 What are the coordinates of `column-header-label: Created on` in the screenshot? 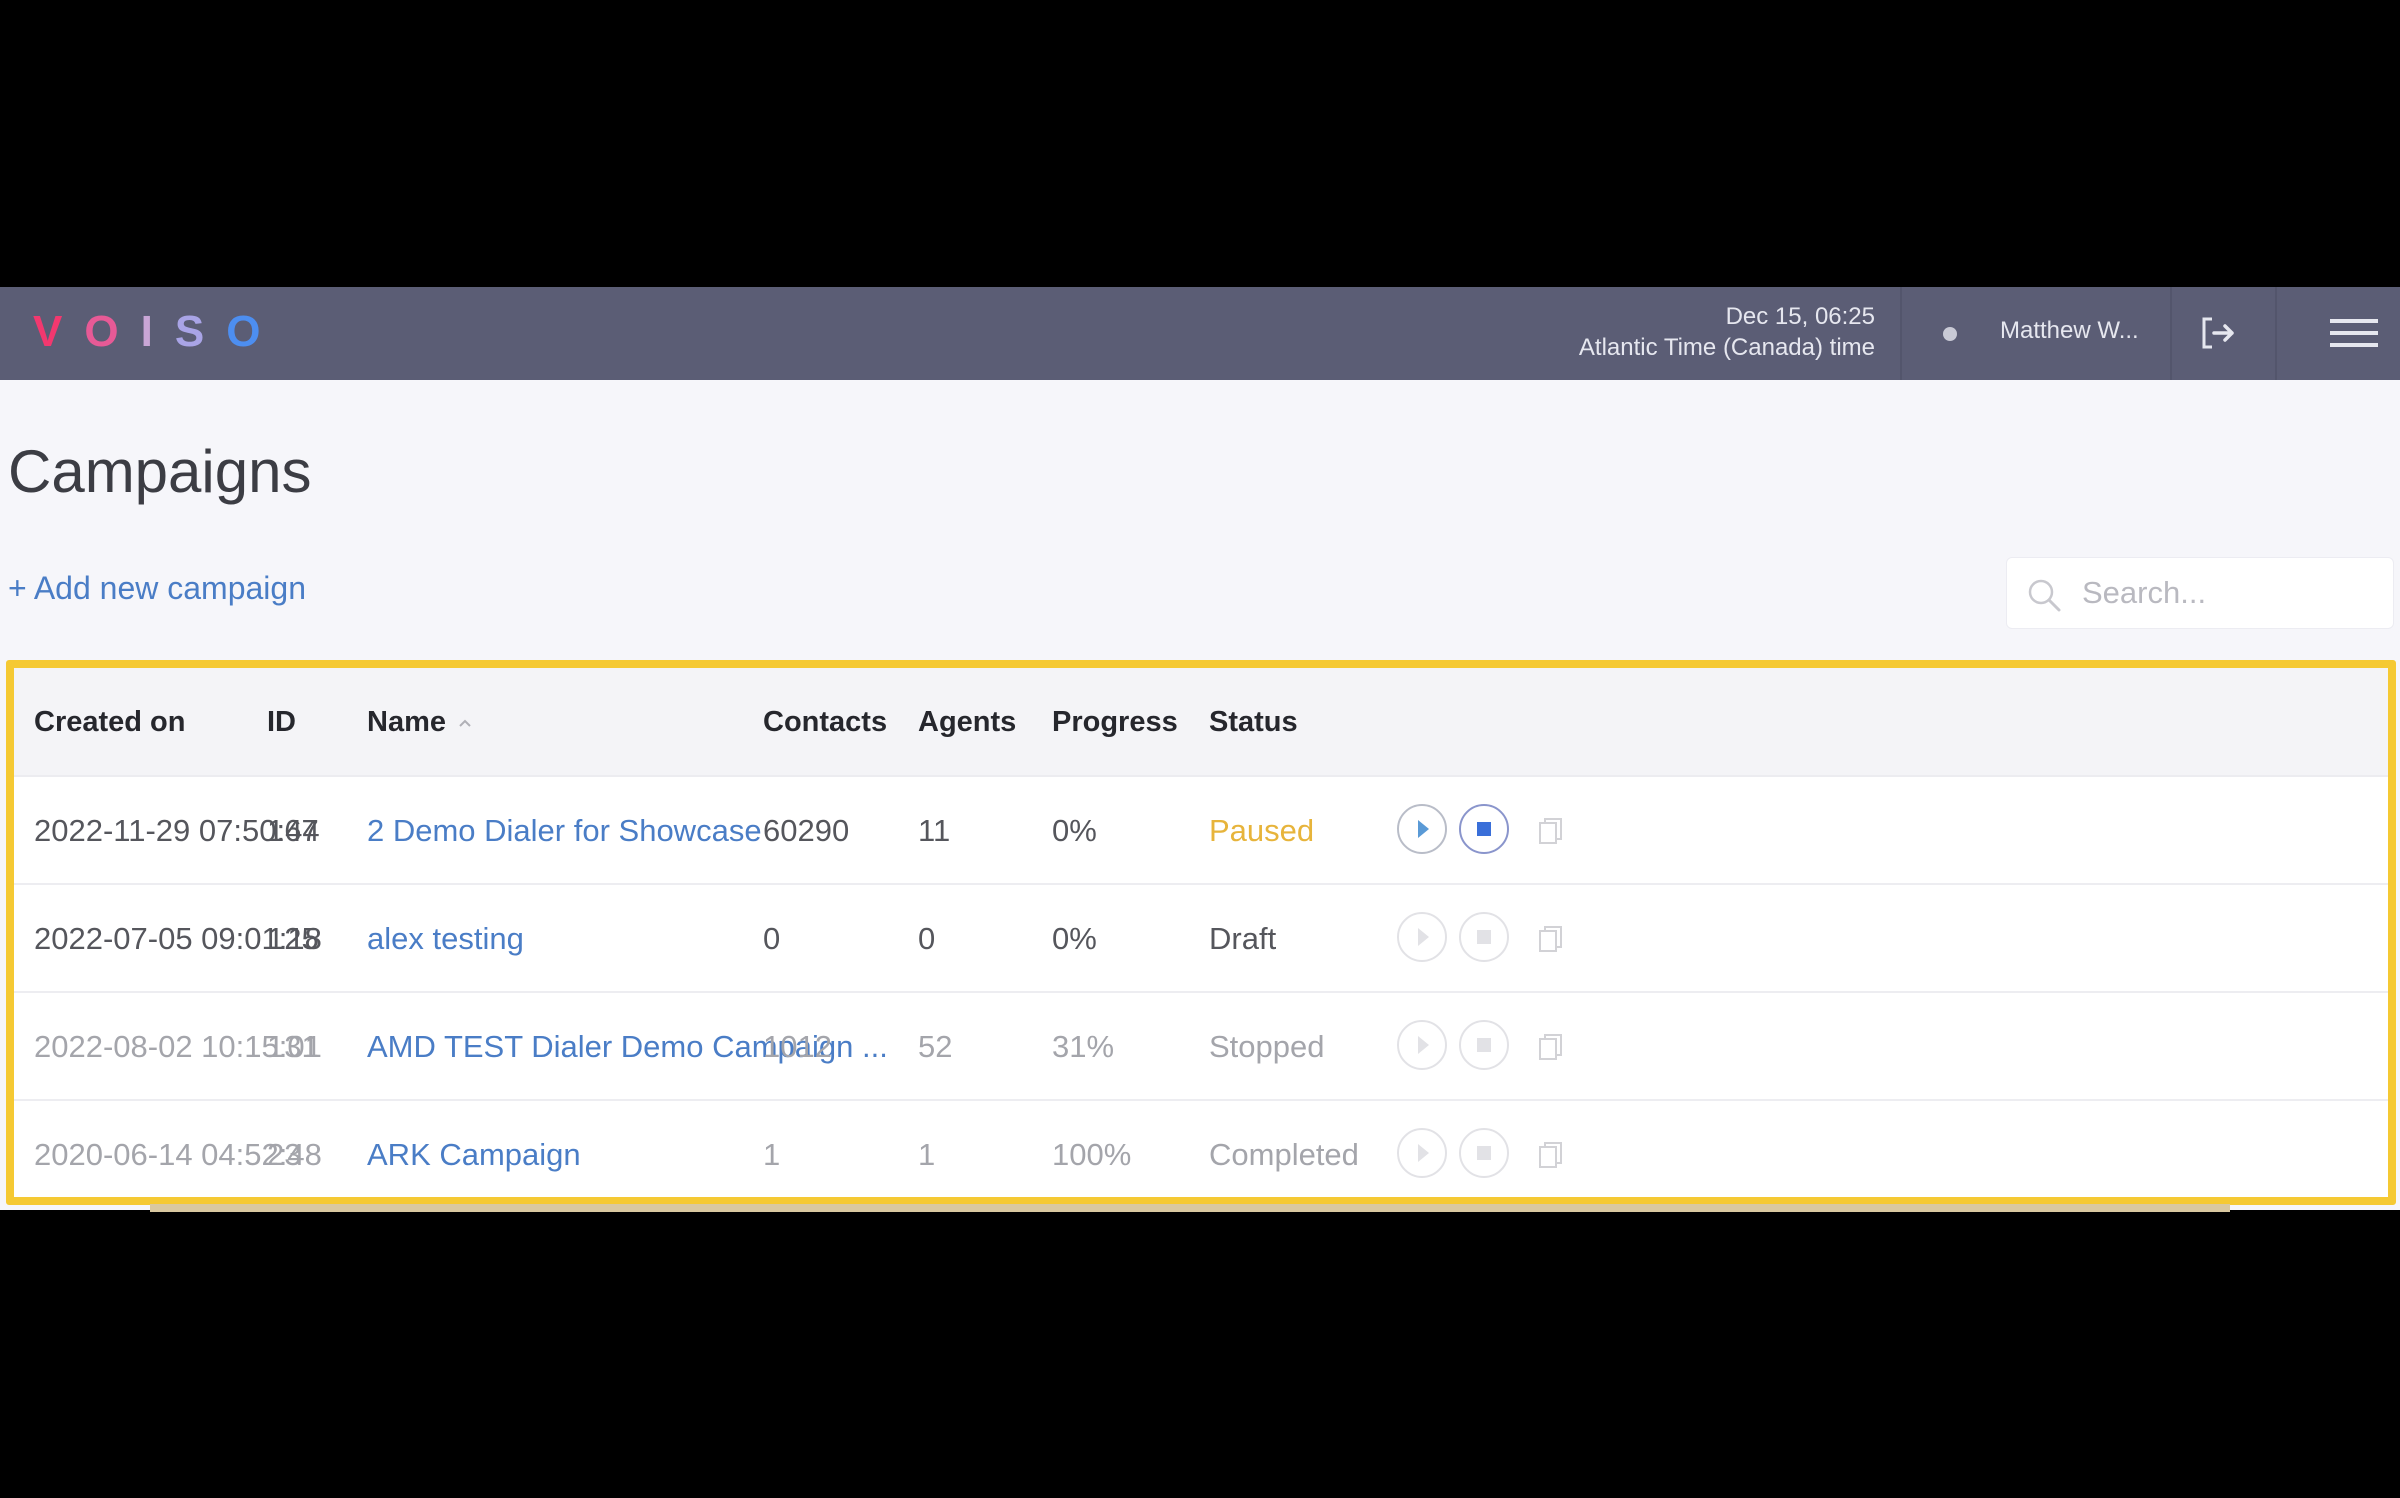 It's located at (110, 722).